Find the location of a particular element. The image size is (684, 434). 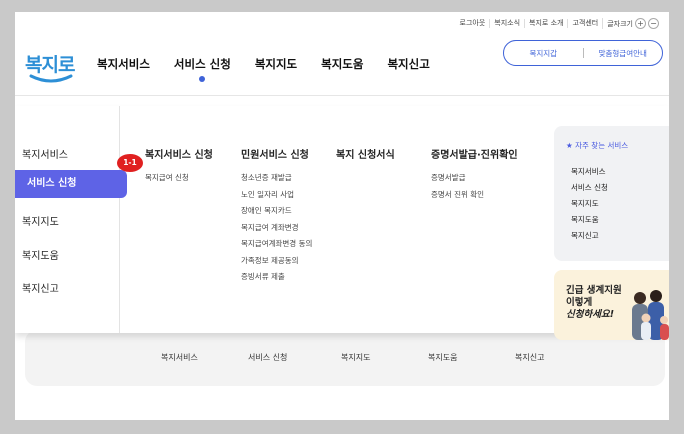

mega-link: 복지급여 계좌변경 is located at coordinates (276, 228).